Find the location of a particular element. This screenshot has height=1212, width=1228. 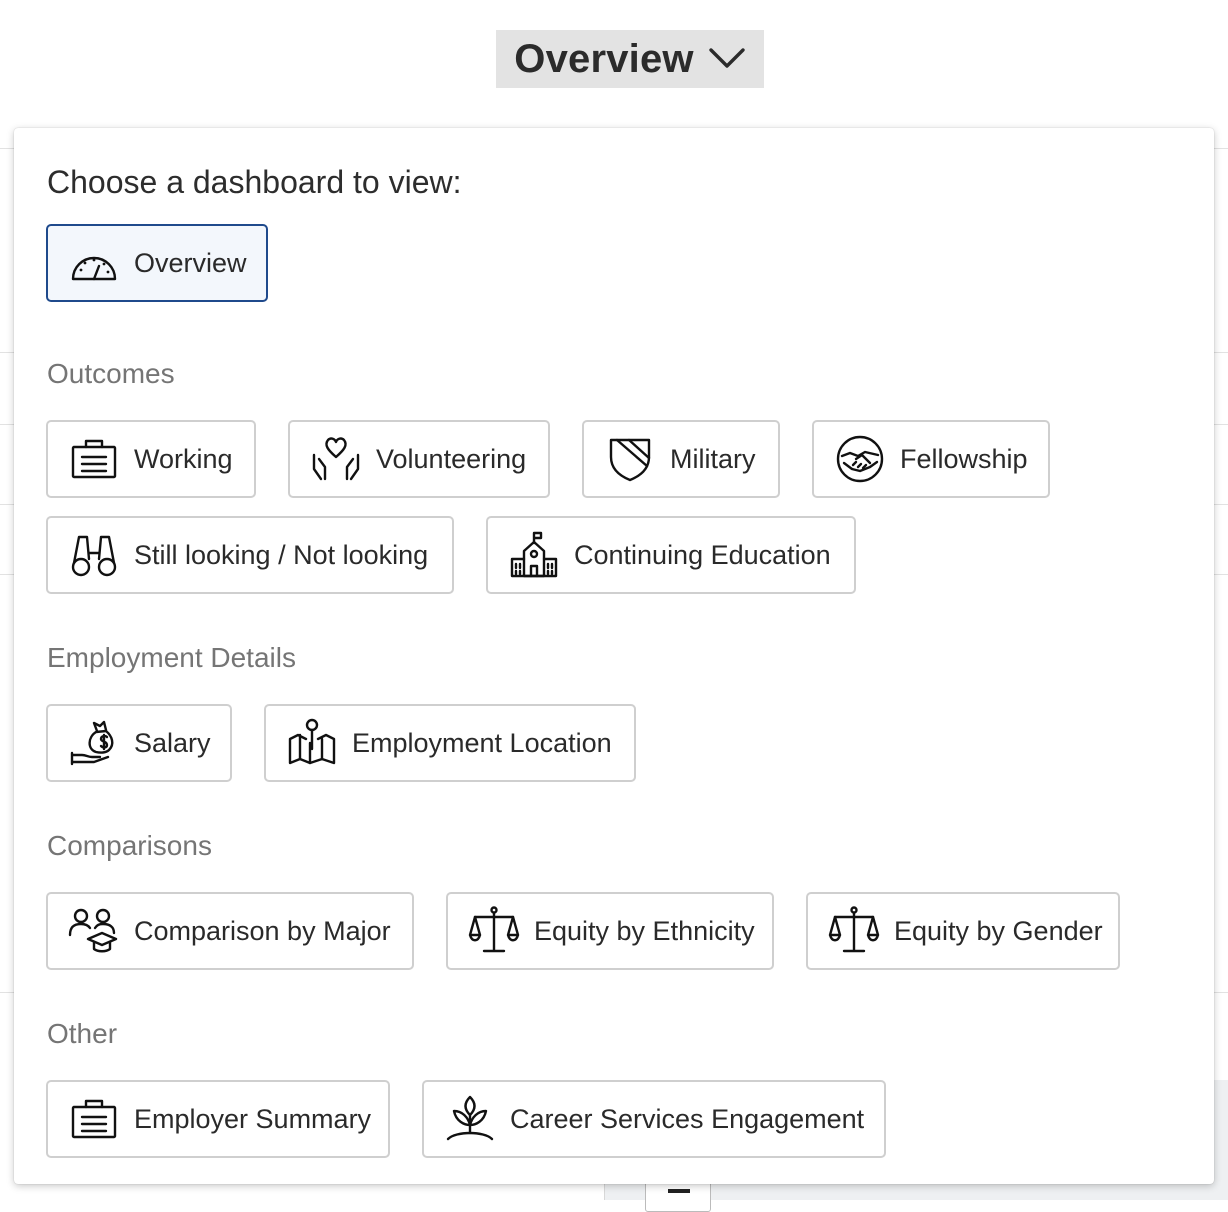

option-working: Working is located at coordinates (151, 459).